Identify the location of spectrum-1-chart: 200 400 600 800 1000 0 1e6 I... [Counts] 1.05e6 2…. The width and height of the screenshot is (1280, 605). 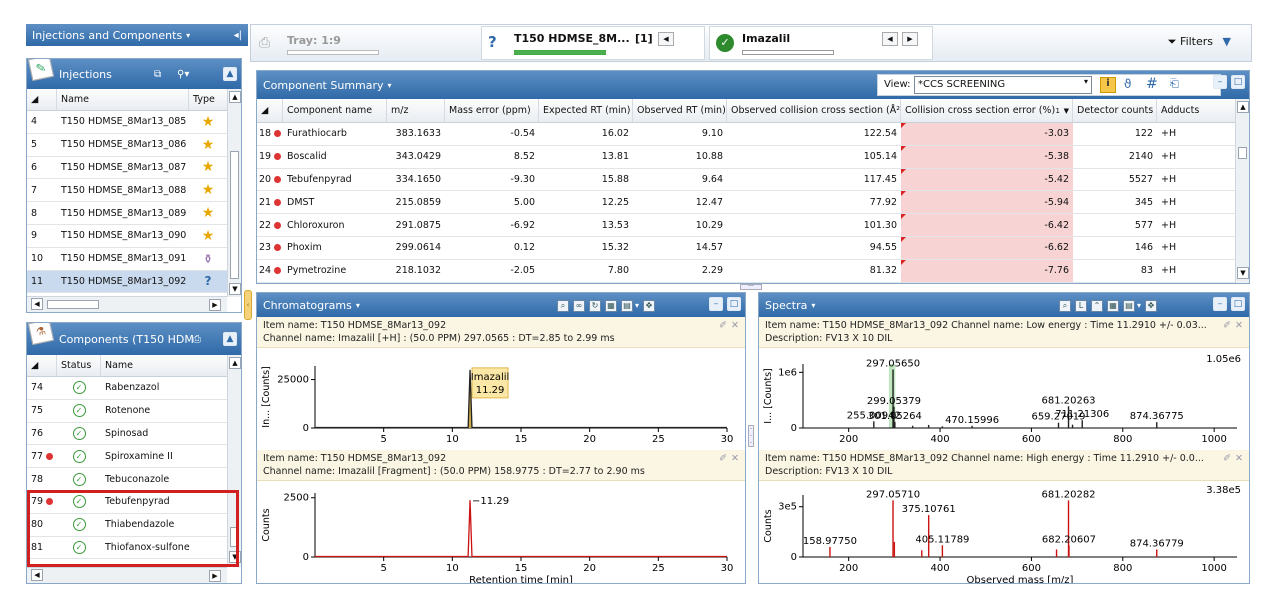
(1004, 399).